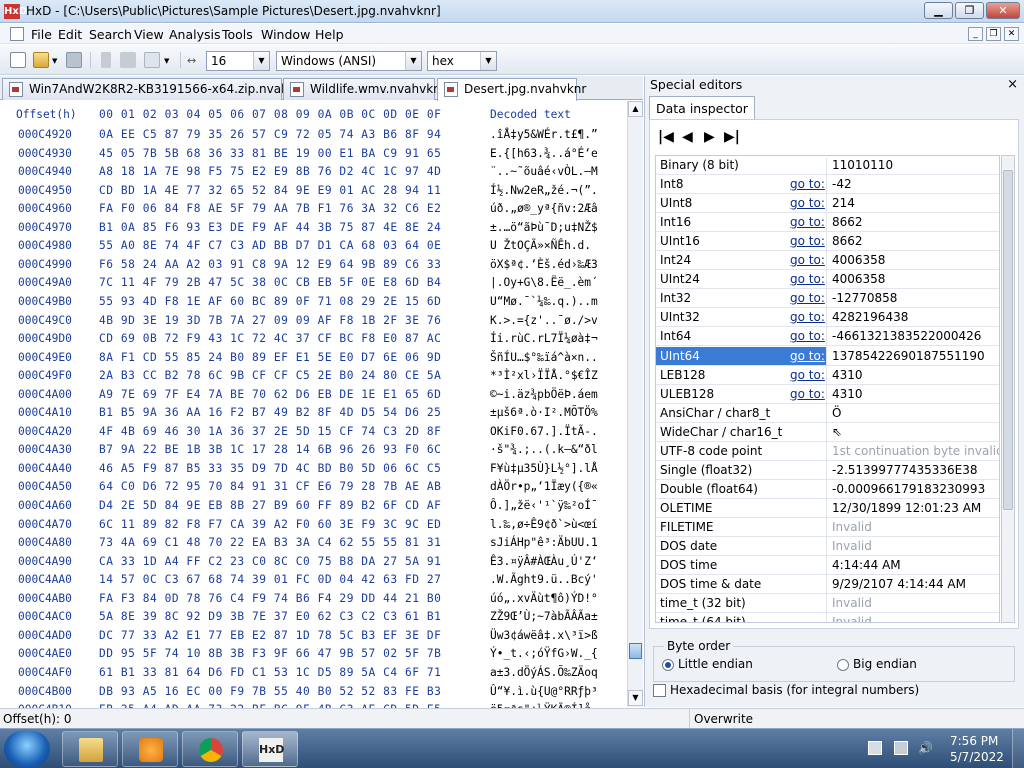 The width and height of the screenshot is (1024, 768). What do you see at coordinates (635, 698) in the screenshot?
I see `scroll-down-icon: ▼` at bounding box center [635, 698].